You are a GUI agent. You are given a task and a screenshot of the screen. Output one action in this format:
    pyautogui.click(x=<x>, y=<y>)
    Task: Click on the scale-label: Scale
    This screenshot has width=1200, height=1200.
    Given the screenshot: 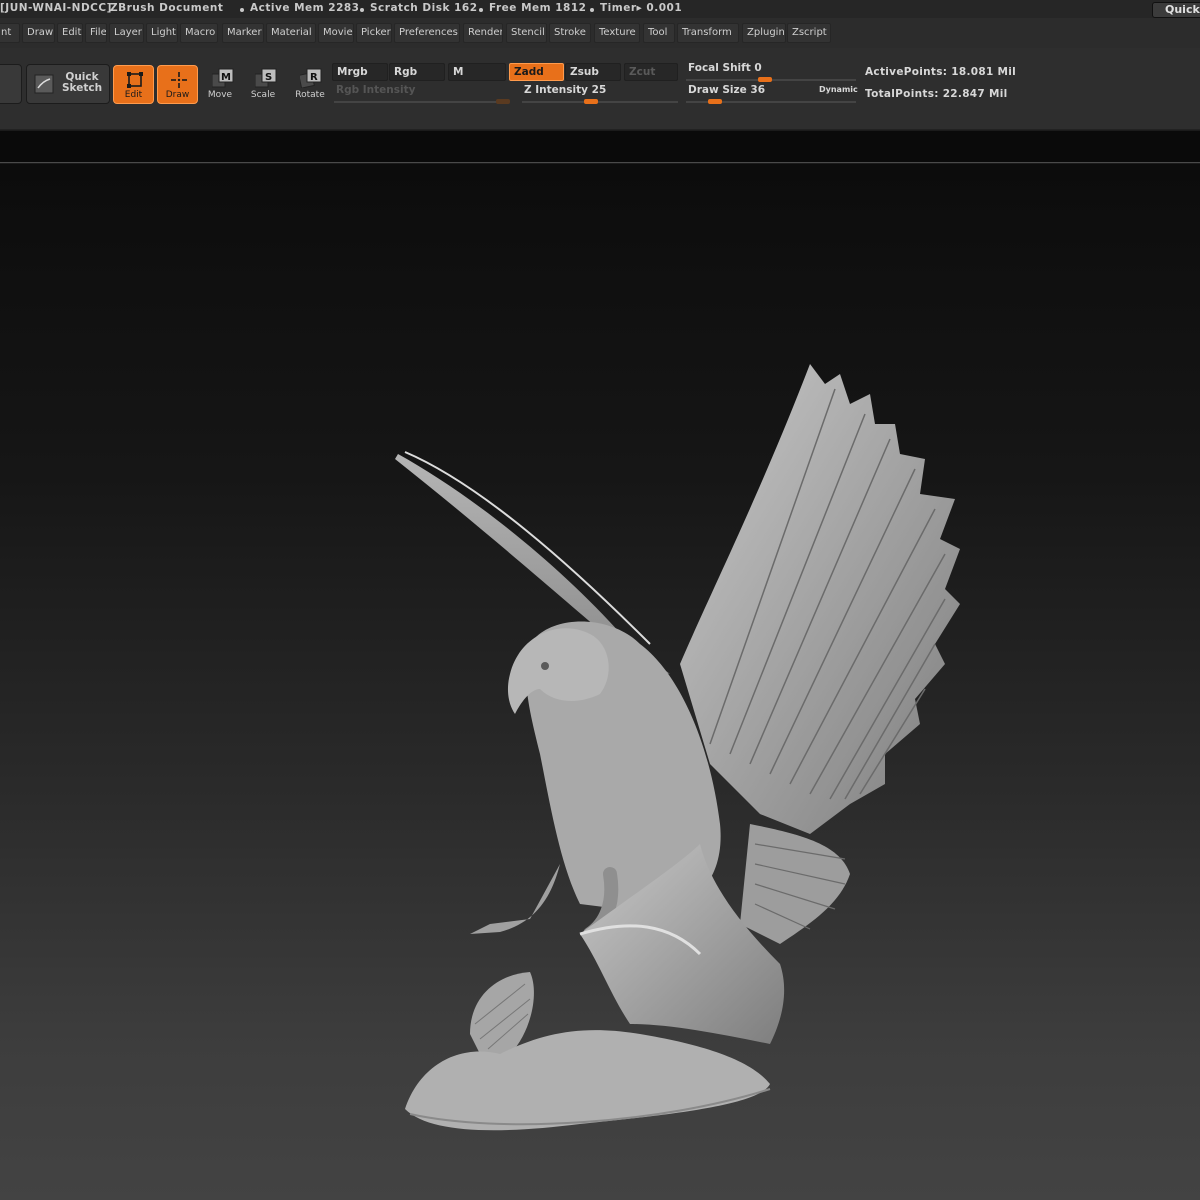 What is the action you would take?
    pyautogui.click(x=263, y=95)
    